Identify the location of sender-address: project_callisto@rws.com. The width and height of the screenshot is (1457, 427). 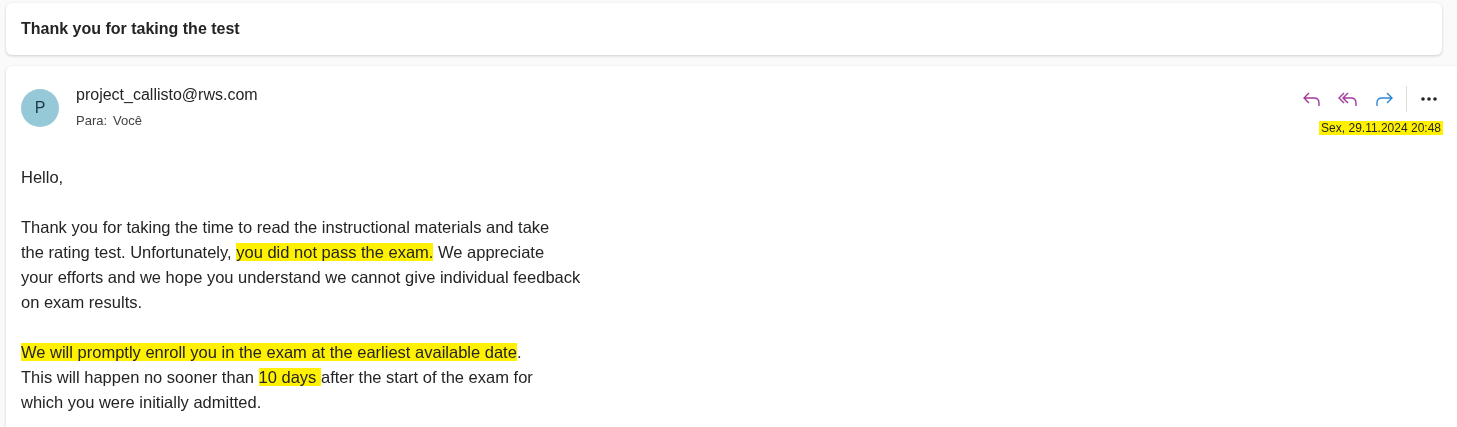
(167, 95).